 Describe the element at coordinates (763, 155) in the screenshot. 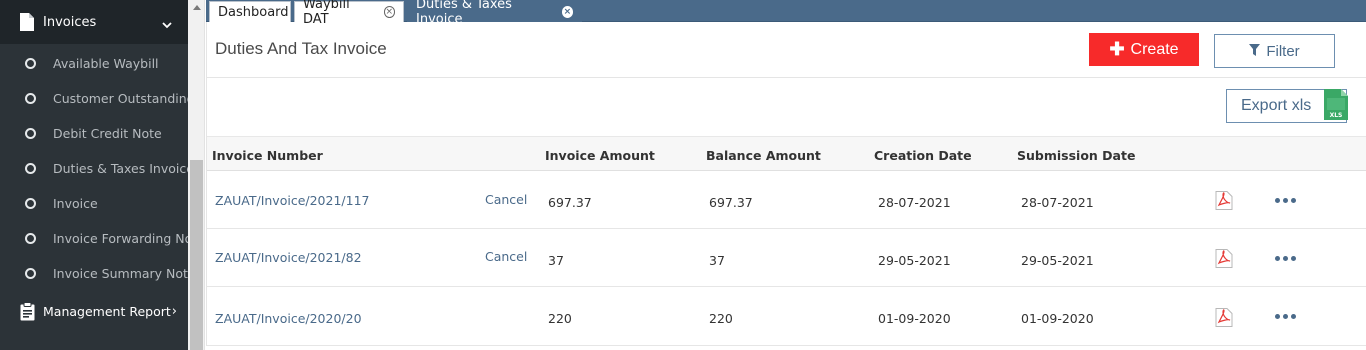

I see `column-header-balance-amount: Balance Amount` at that location.